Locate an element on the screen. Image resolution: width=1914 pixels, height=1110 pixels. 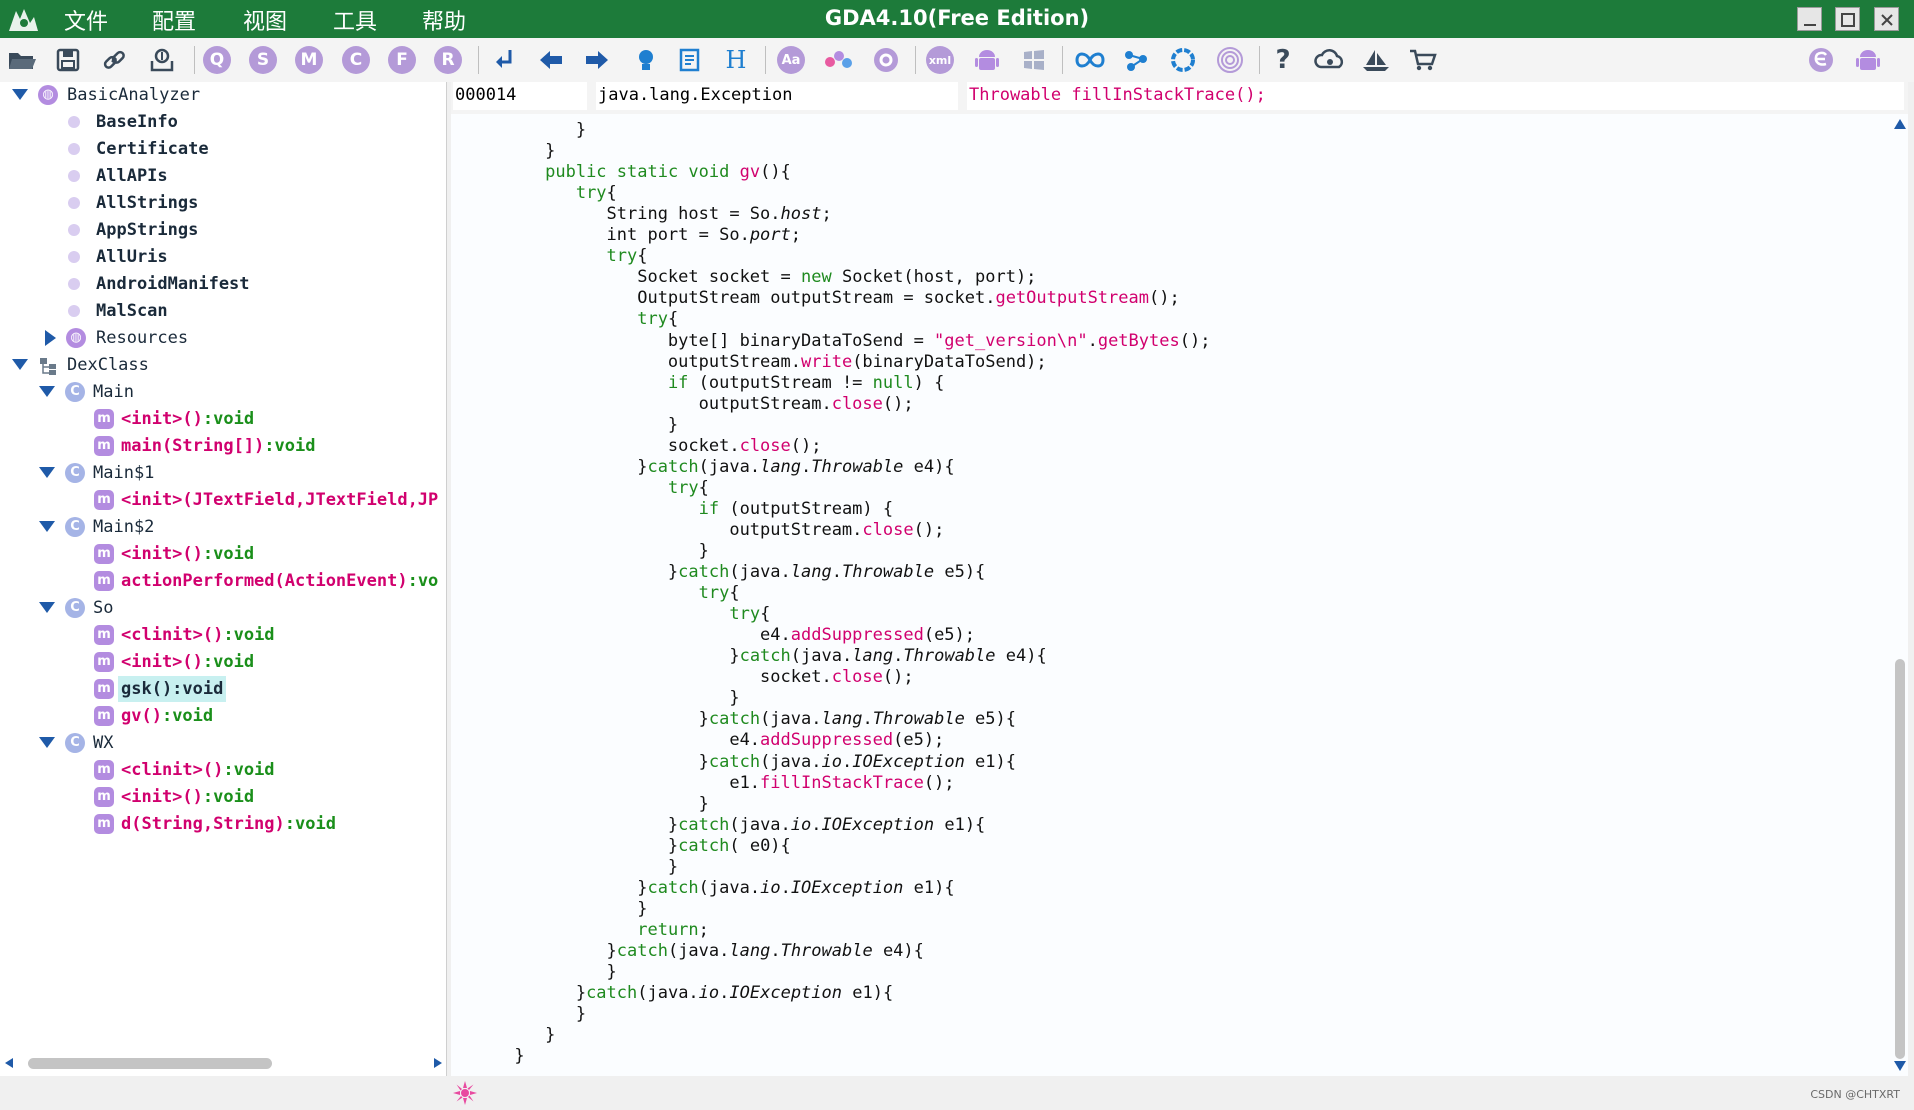
search-class-button: C is located at coordinates (356, 60).